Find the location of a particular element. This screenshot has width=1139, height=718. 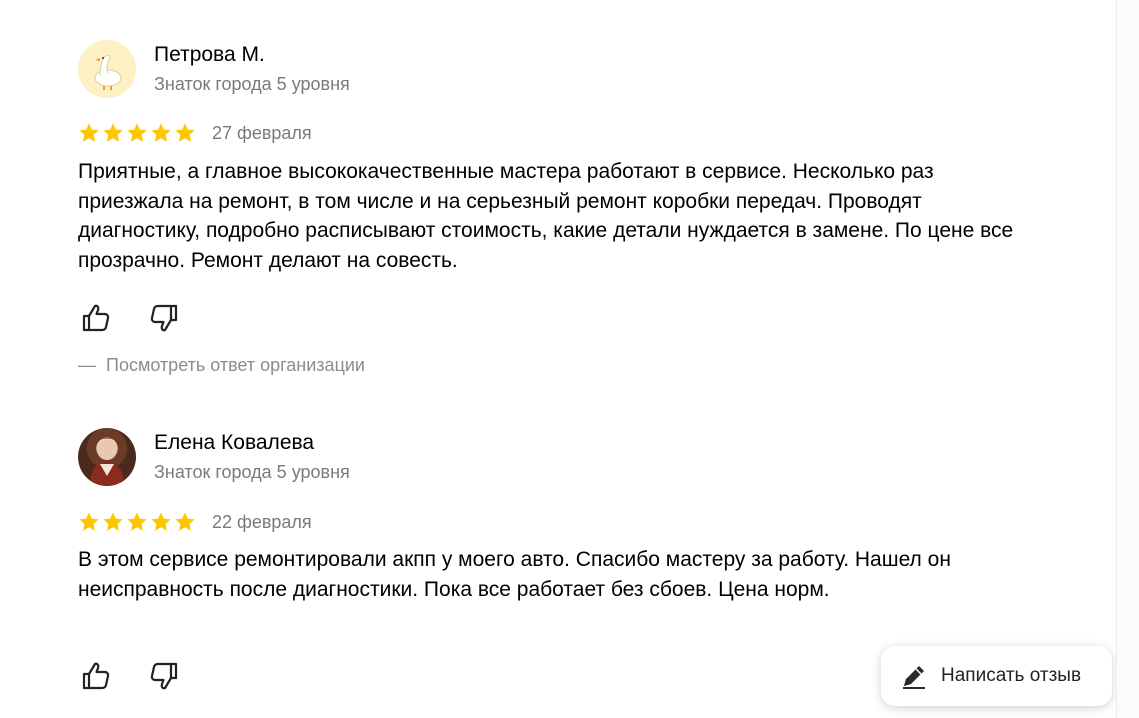

like-button is located at coordinates (96, 676).